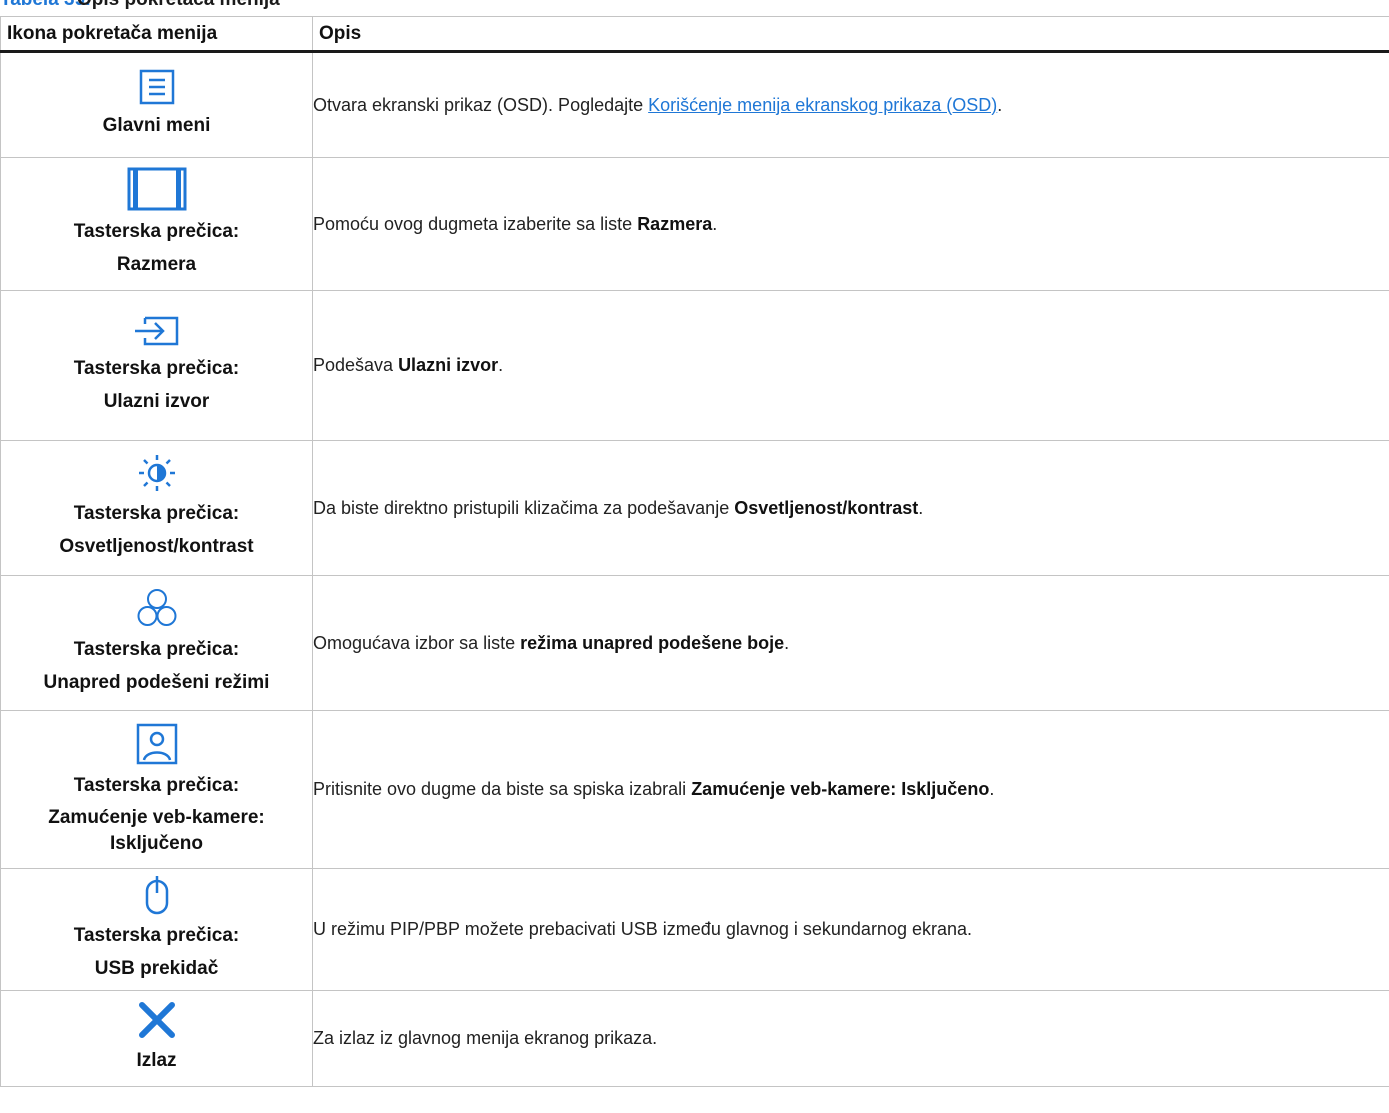  I want to click on button-label: Razmera, so click(156, 264).